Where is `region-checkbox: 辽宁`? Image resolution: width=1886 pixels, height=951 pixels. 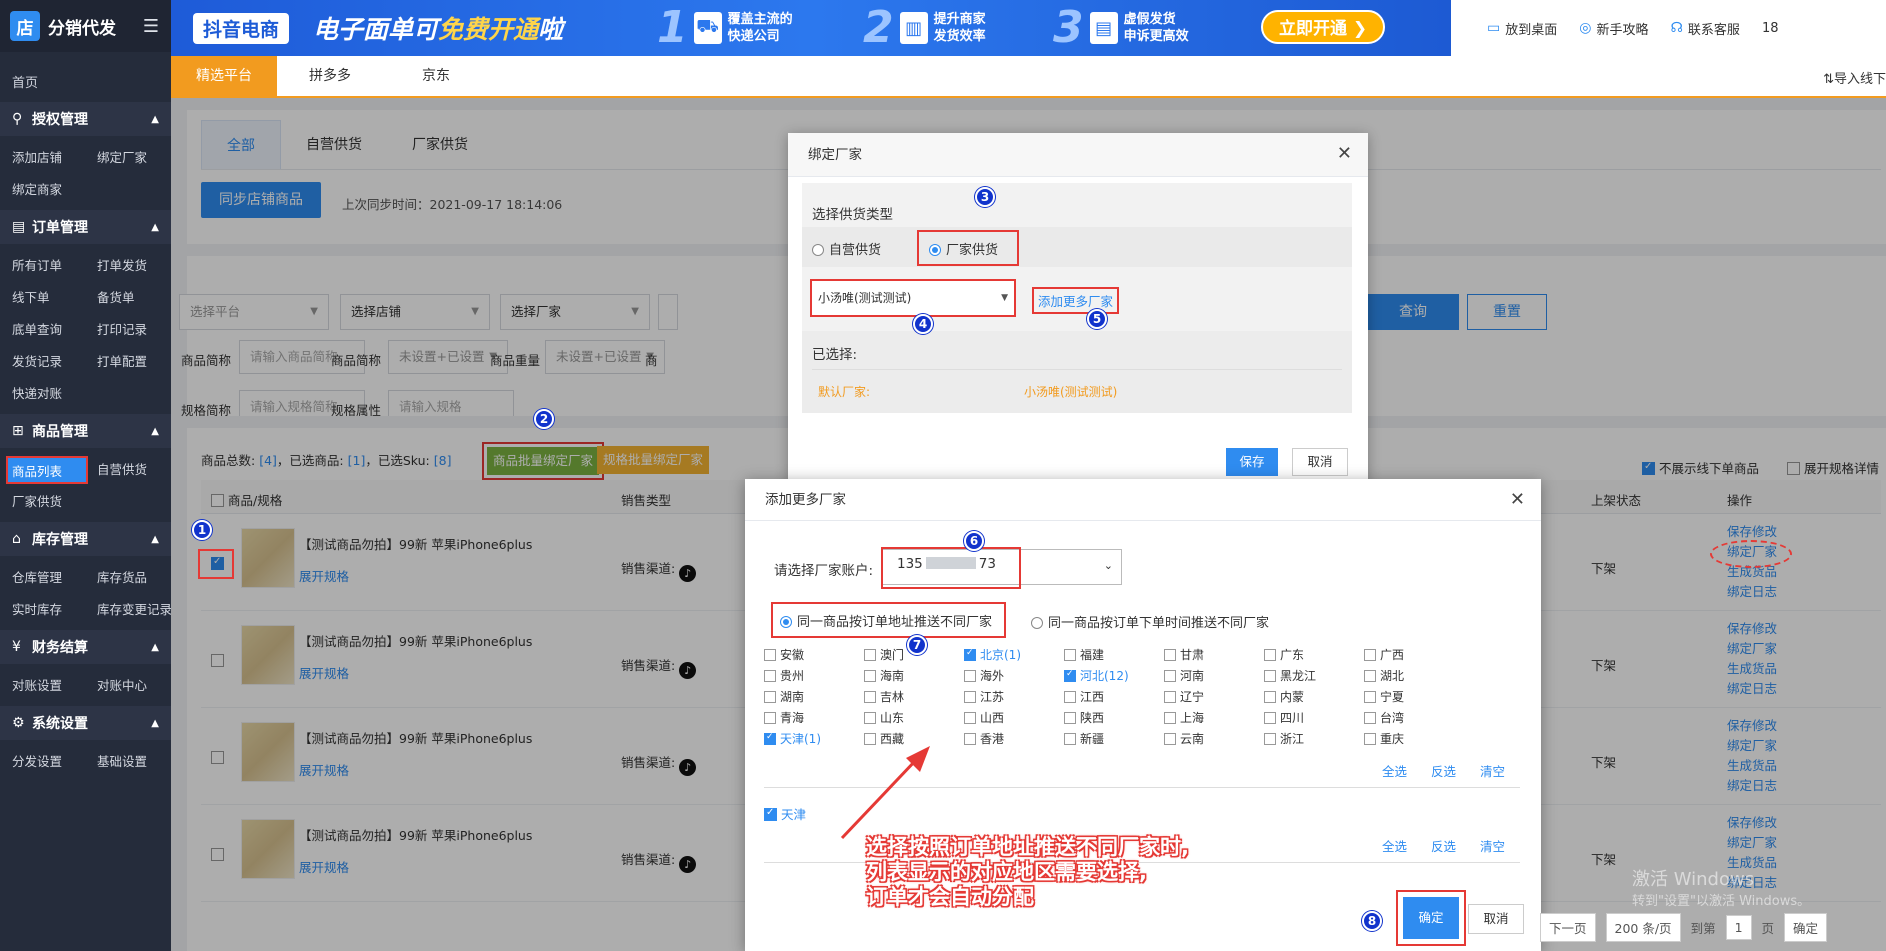
region-checkbox: 辽宁 is located at coordinates (1214, 697).